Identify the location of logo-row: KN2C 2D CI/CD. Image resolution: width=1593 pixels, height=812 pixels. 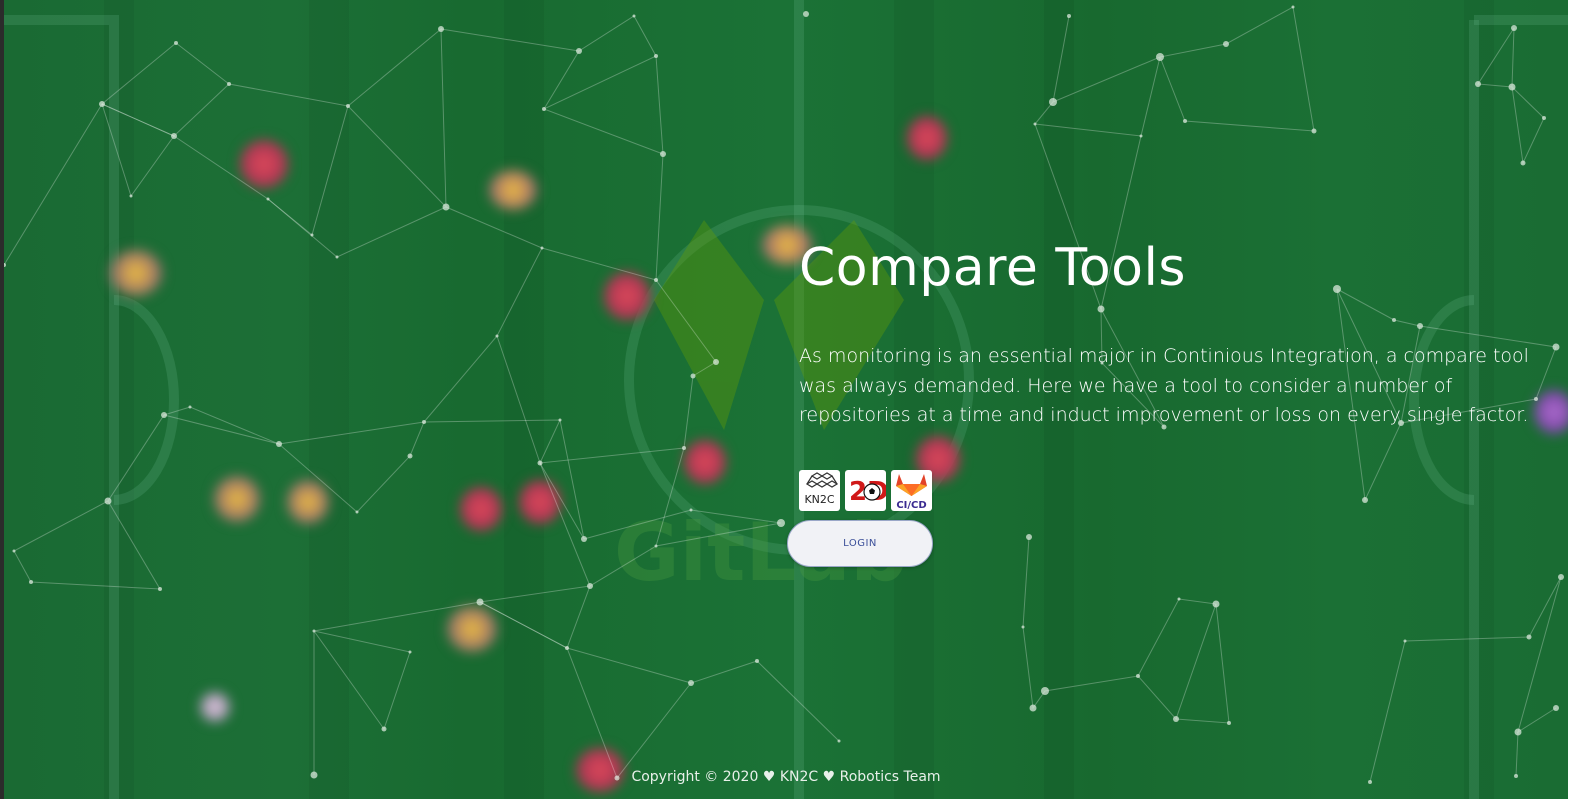
(865, 490).